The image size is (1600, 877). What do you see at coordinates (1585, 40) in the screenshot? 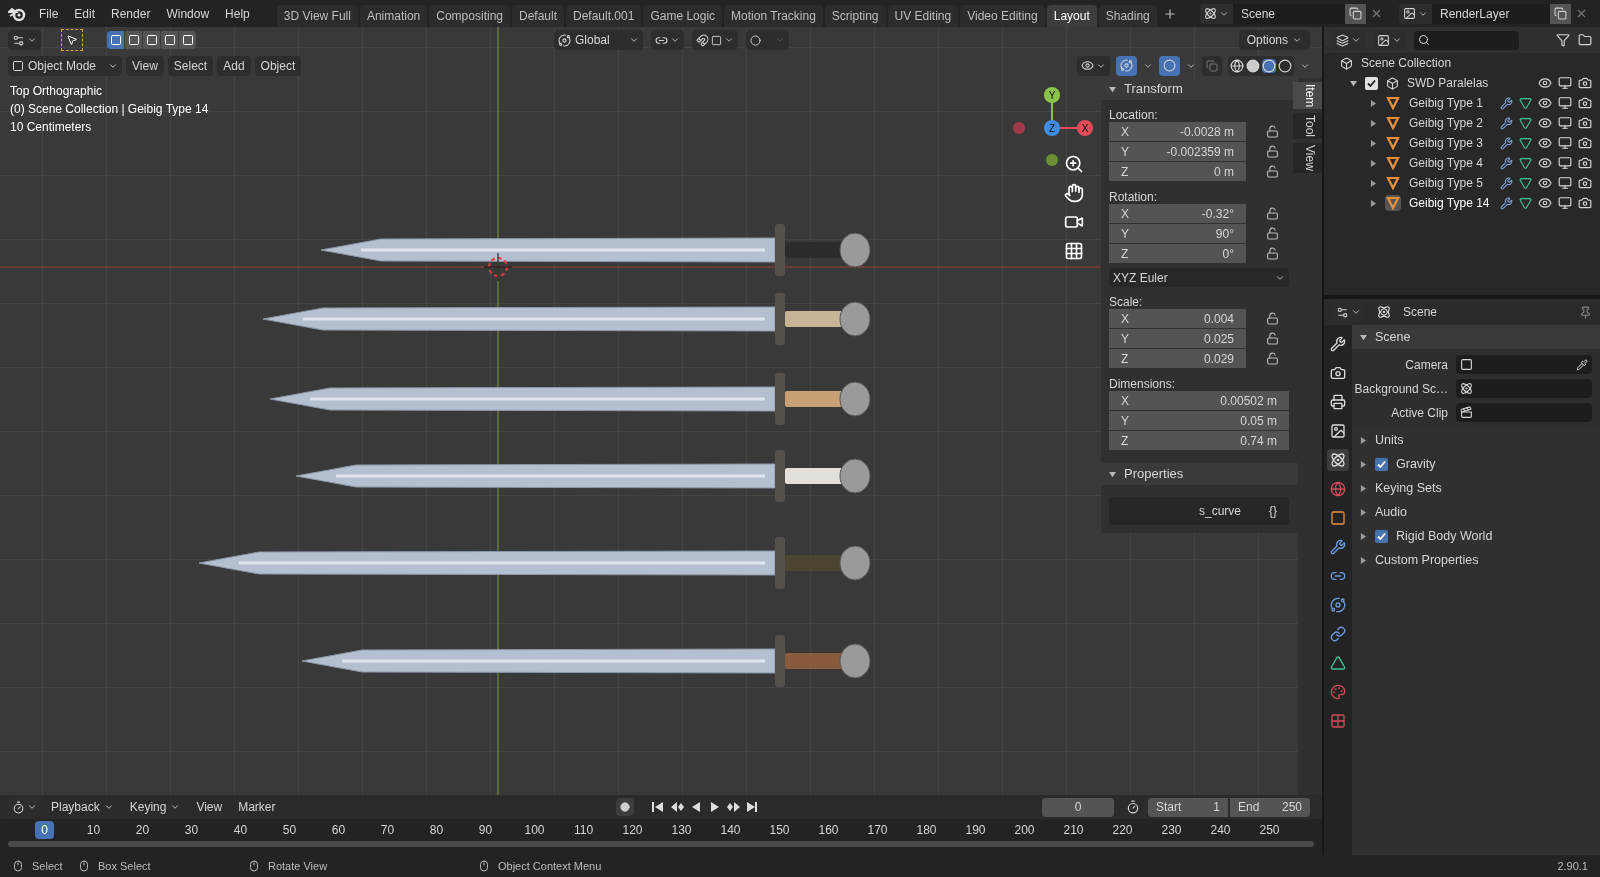
I see `new-collection-icon` at bounding box center [1585, 40].